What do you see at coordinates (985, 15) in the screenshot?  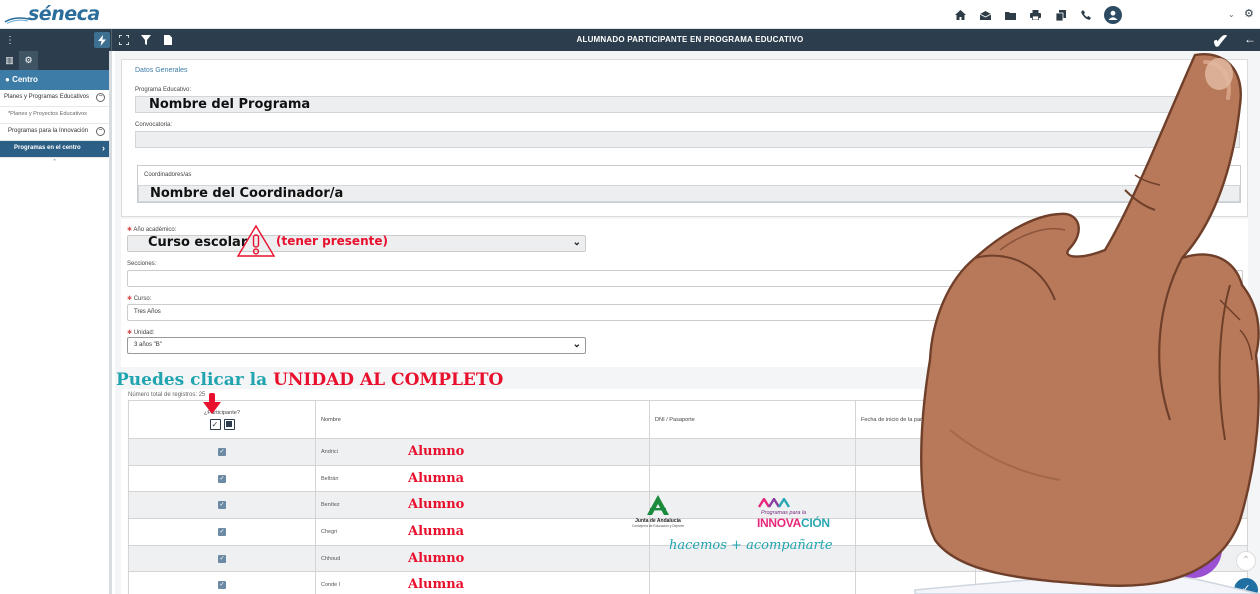 I see `mail-icon` at bounding box center [985, 15].